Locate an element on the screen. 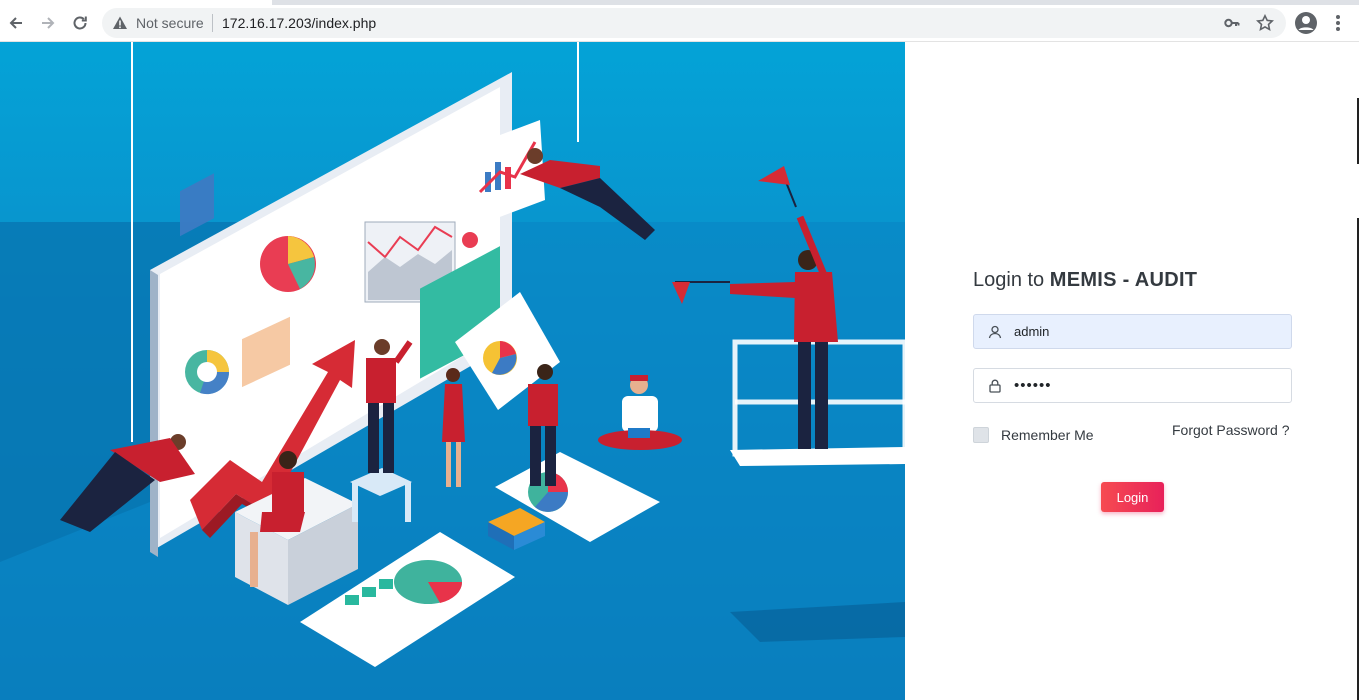  bookmark-star-icon is located at coordinates (1265, 23).